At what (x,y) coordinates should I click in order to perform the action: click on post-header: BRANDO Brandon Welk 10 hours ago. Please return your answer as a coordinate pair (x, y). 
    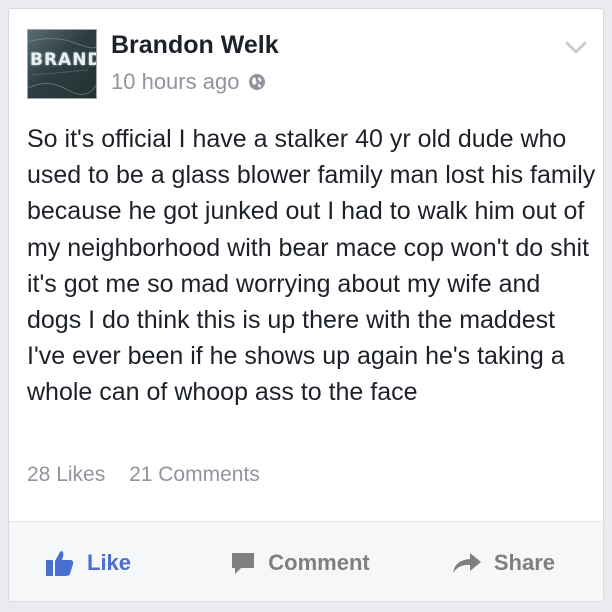
    Looking at the image, I should click on (307, 65).